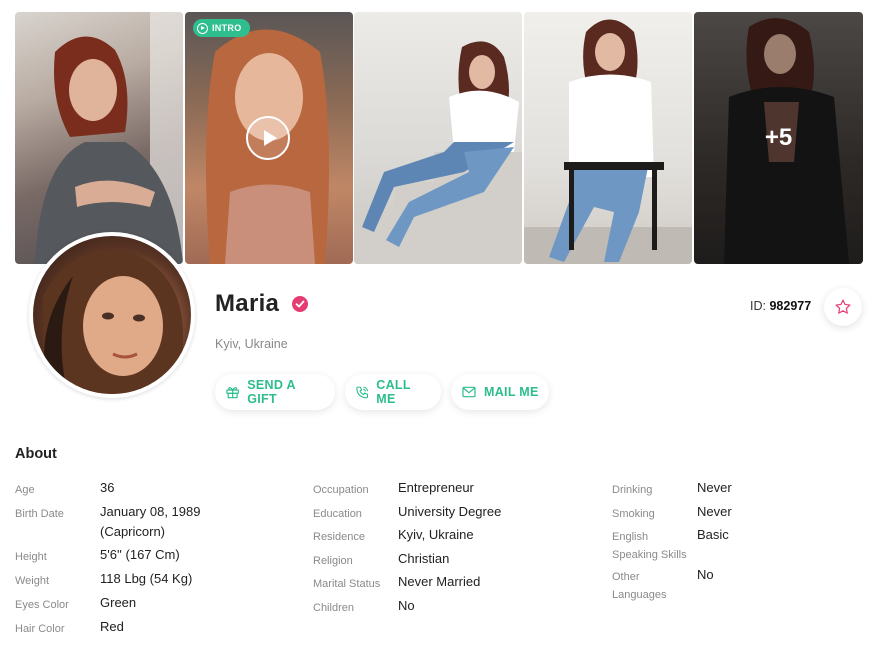 The image size is (874, 646). What do you see at coordinates (42, 605) in the screenshot?
I see `detail-label: Eyes Color` at bounding box center [42, 605].